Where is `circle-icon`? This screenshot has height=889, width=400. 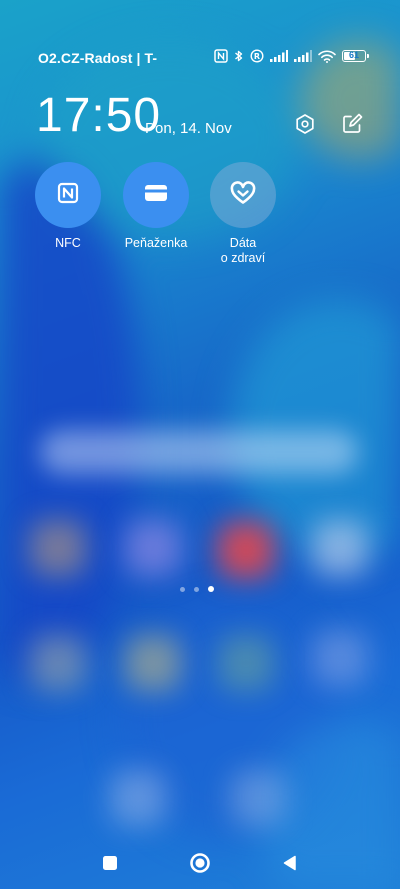 circle-icon is located at coordinates (200, 865).